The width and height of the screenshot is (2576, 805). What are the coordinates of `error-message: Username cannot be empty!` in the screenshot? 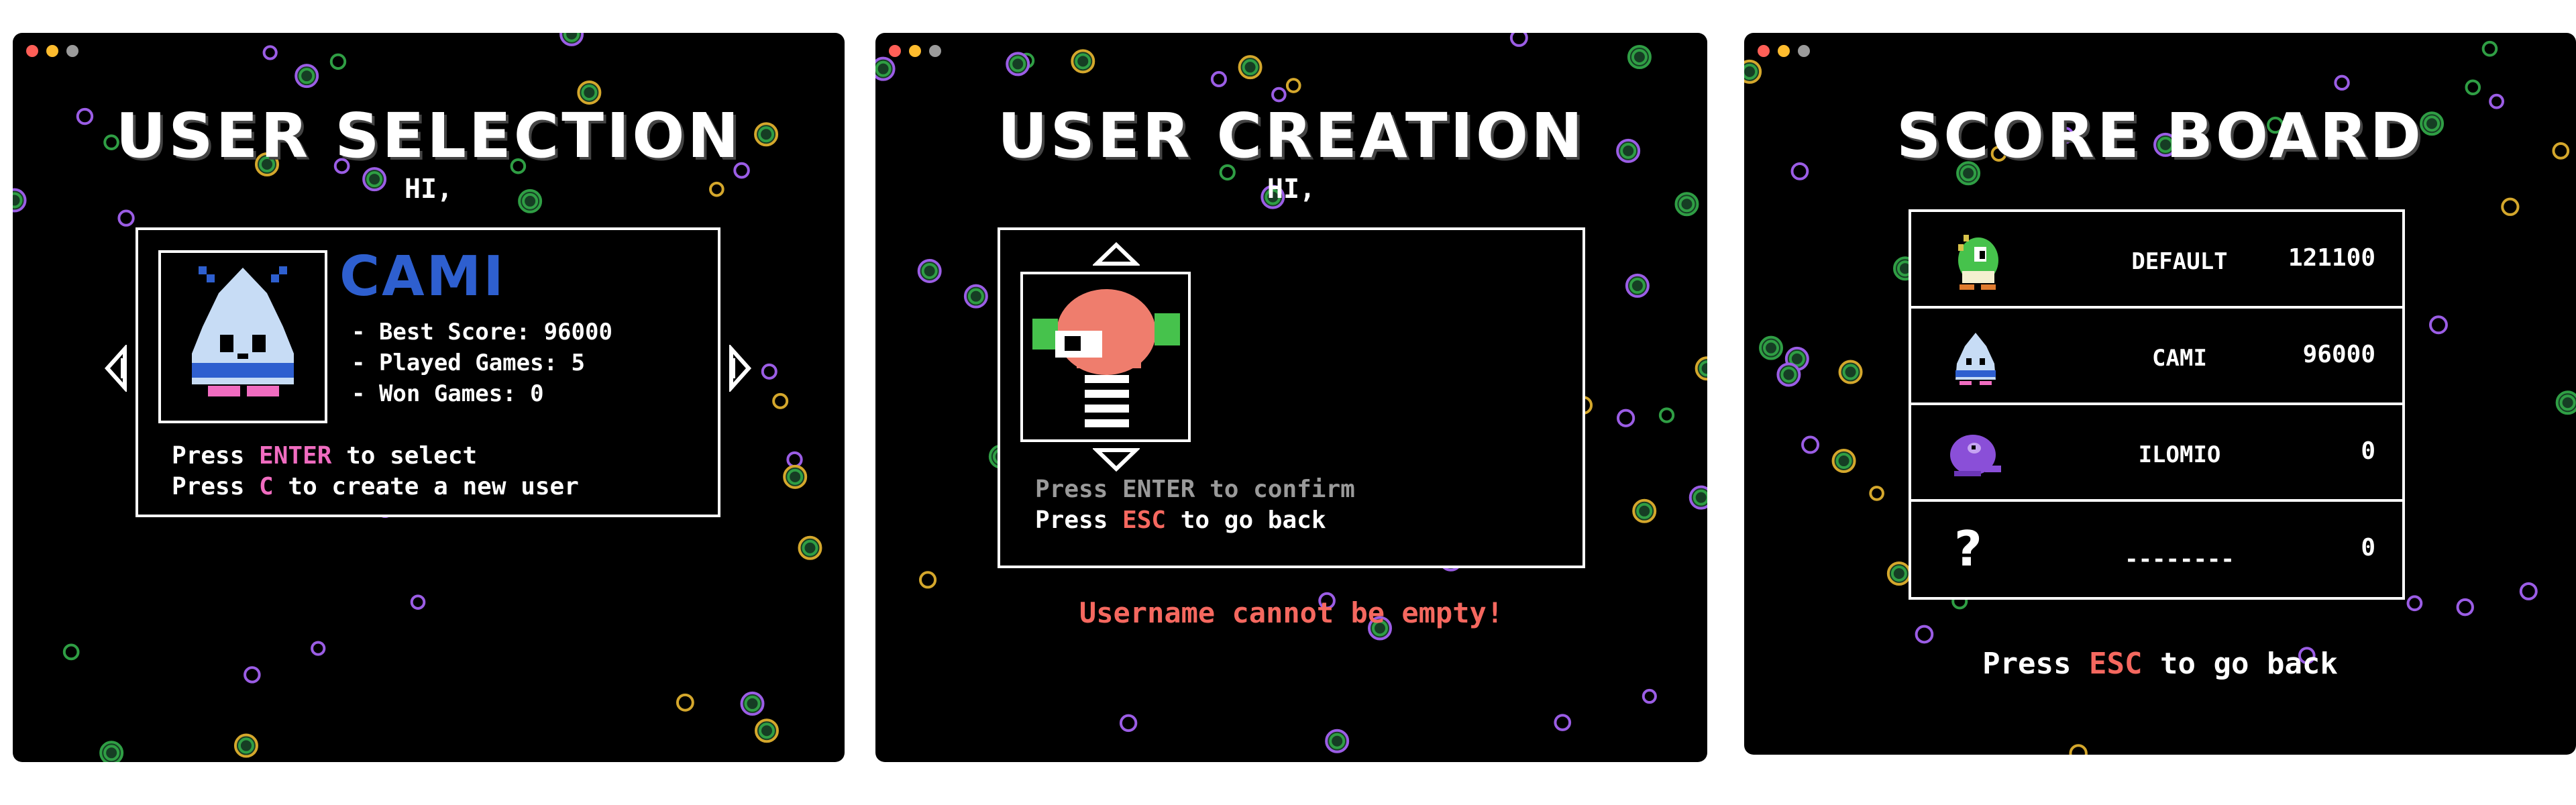 It's located at (1291, 612).